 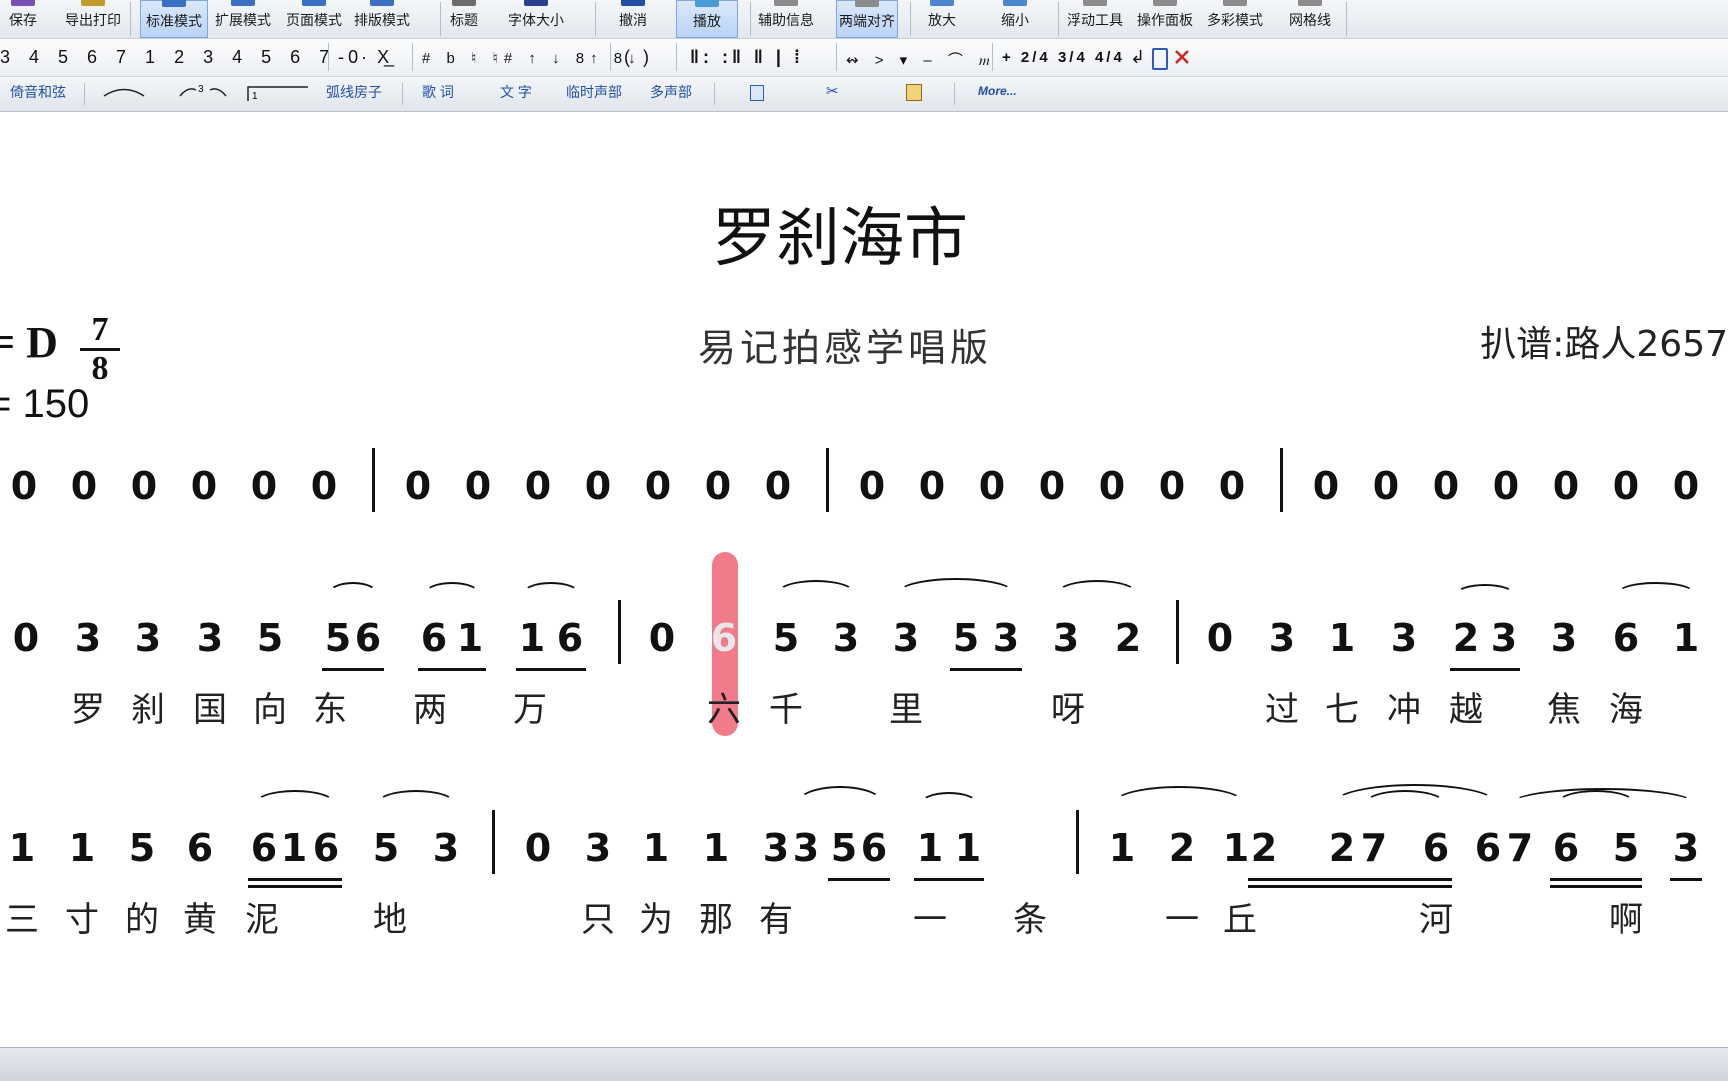 I want to click on lyric-syllable: 有, so click(x=776, y=916).